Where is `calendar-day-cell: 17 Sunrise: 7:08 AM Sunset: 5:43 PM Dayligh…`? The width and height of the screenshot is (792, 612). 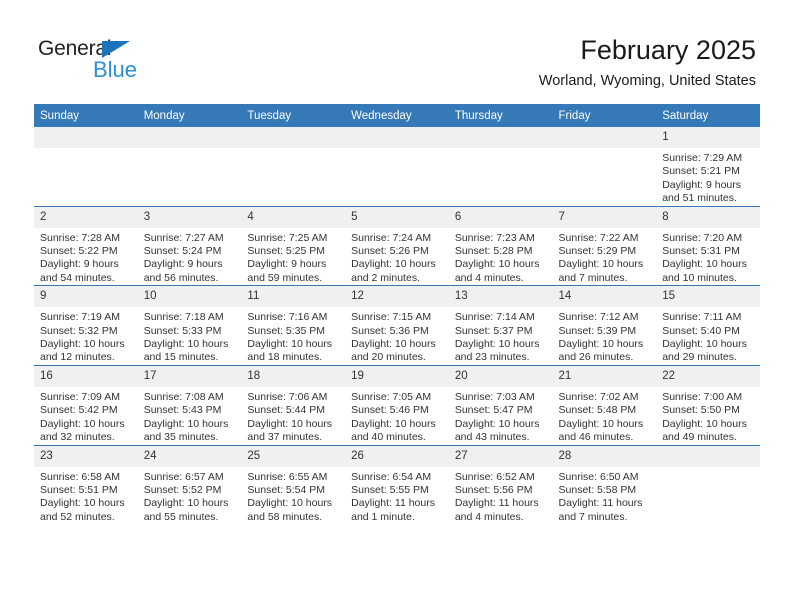 calendar-day-cell: 17 Sunrise: 7:08 AM Sunset: 5:43 PM Dayligh… is located at coordinates (189, 404).